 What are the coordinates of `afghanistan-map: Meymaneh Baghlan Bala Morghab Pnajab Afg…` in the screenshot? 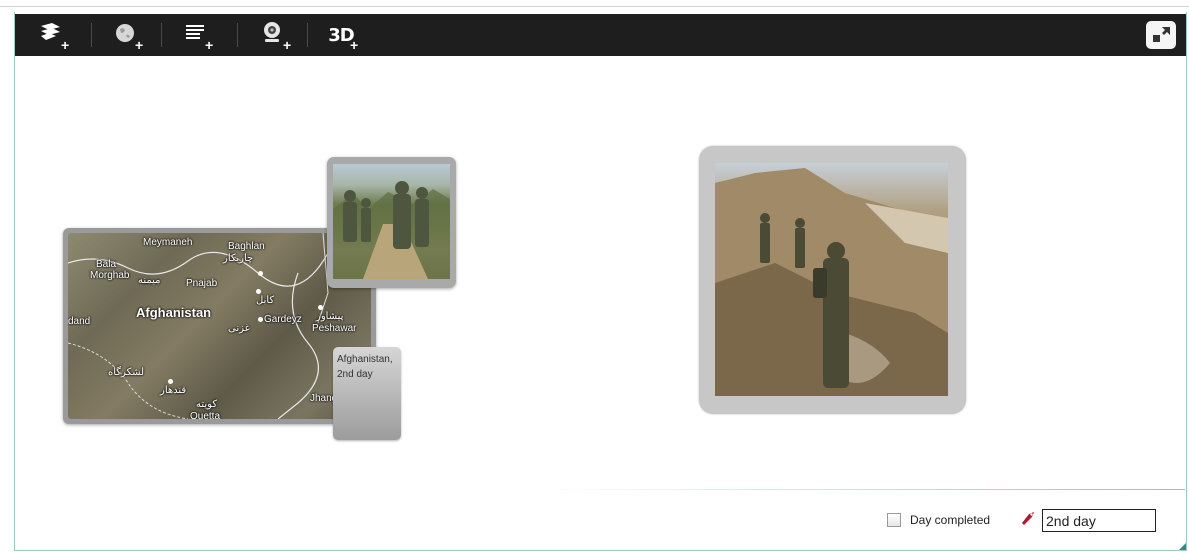 It's located at (219, 326).